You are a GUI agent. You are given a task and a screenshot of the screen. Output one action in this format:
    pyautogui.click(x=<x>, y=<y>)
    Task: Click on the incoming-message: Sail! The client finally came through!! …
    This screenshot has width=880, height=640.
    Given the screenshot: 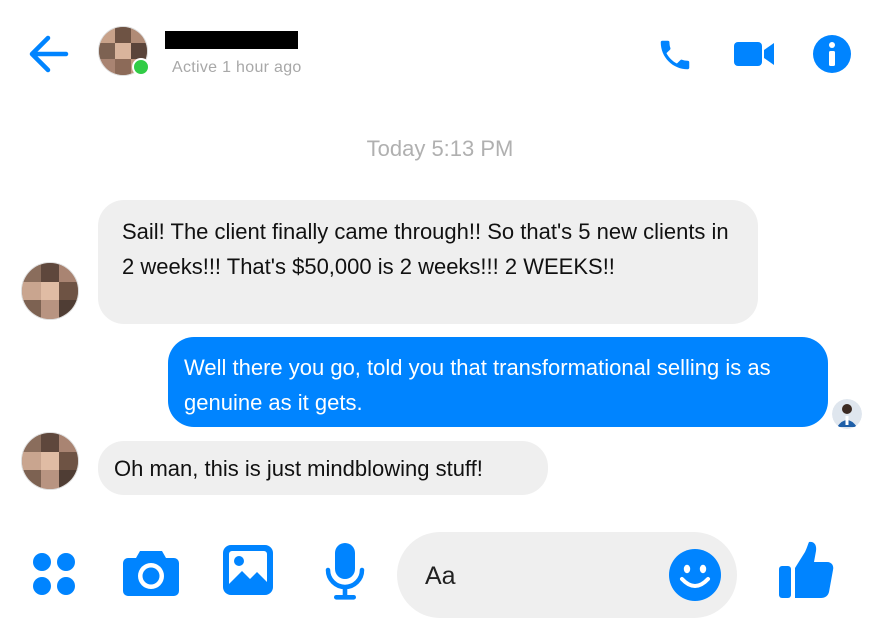 What is the action you would take?
    pyautogui.click(x=428, y=262)
    